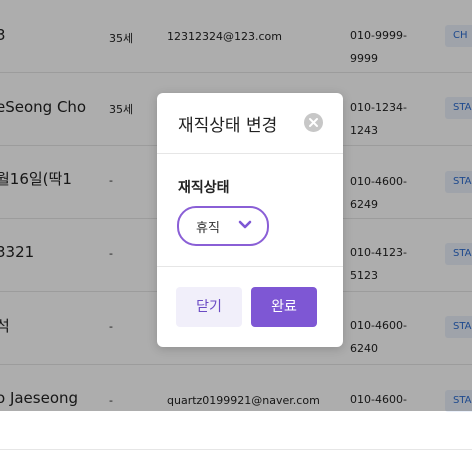 The width and height of the screenshot is (472, 450). What do you see at coordinates (223, 226) in the screenshot?
I see `employment-status-select: 휴직` at bounding box center [223, 226].